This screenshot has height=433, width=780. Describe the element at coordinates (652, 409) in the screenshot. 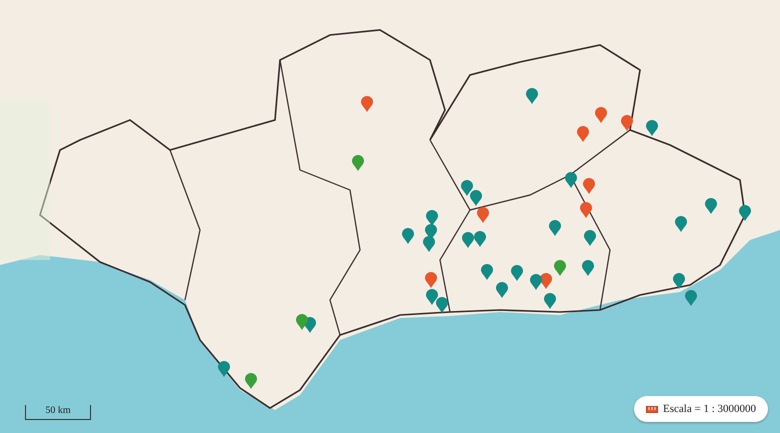

I see `ruler-icon` at that location.